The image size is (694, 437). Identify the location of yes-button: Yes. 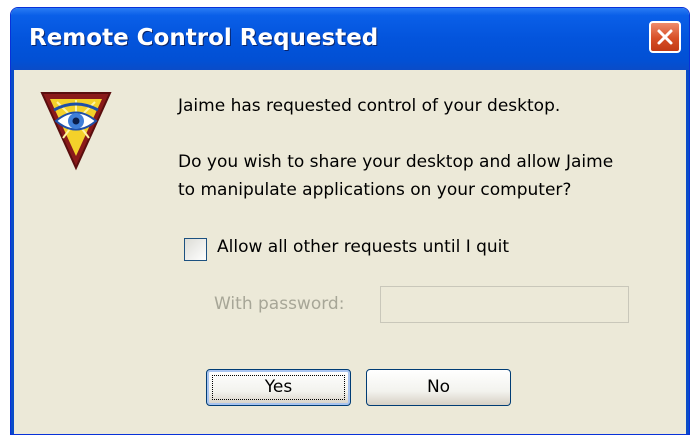
(278, 387).